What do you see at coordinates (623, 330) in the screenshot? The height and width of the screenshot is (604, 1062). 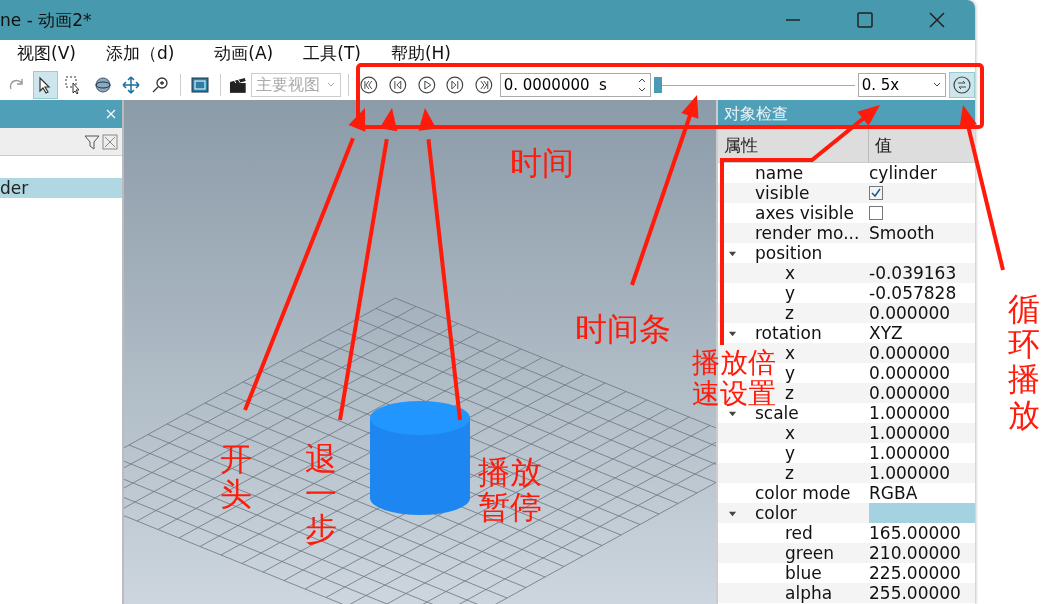 I see `annotation-label: 时间条` at bounding box center [623, 330].